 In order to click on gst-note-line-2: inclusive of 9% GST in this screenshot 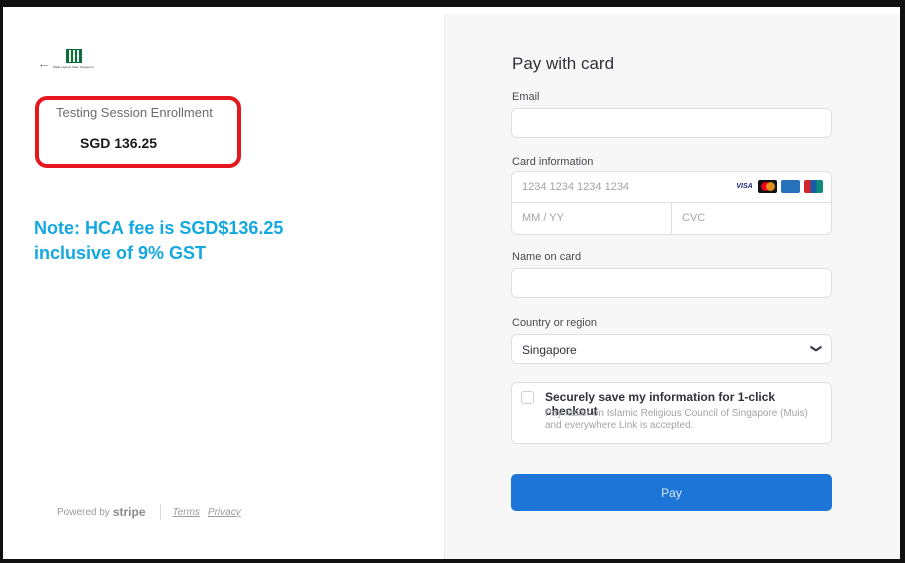, I will do `click(120, 253)`.